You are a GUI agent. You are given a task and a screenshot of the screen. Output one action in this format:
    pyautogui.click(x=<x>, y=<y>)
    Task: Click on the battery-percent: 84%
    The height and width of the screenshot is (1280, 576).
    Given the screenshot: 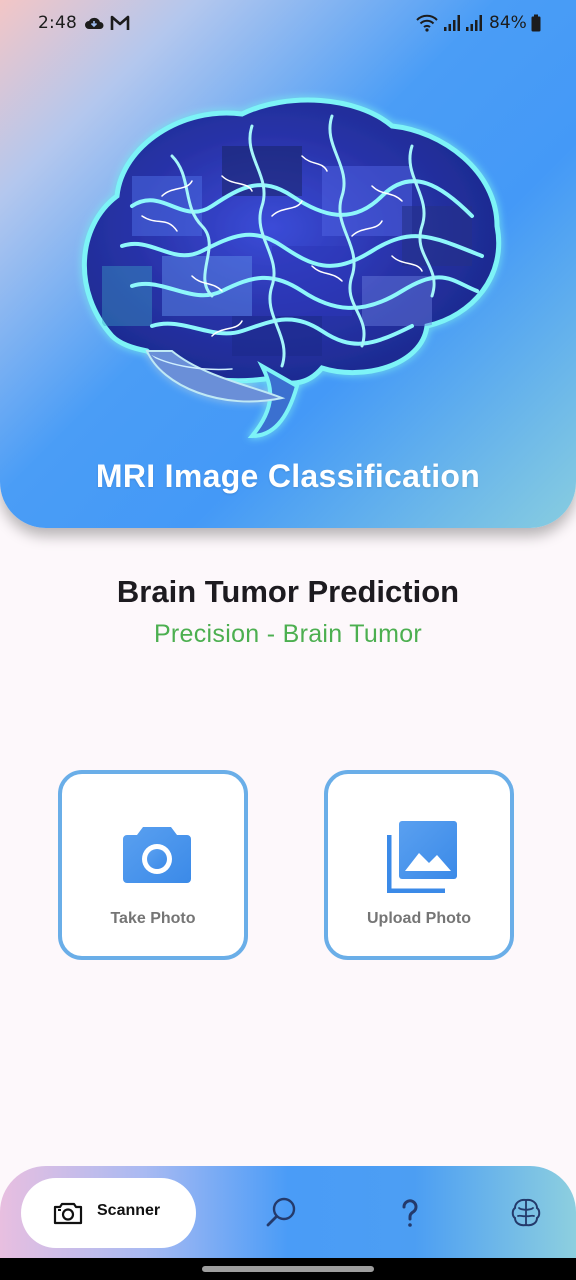 What is the action you would take?
    pyautogui.click(x=508, y=23)
    